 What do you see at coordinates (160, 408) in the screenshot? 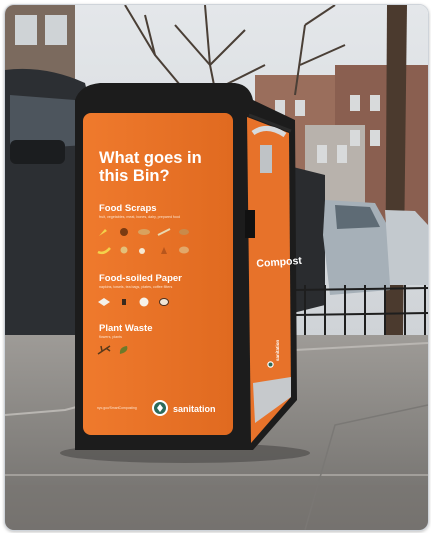
I see `sanitation-logo-icon` at bounding box center [160, 408].